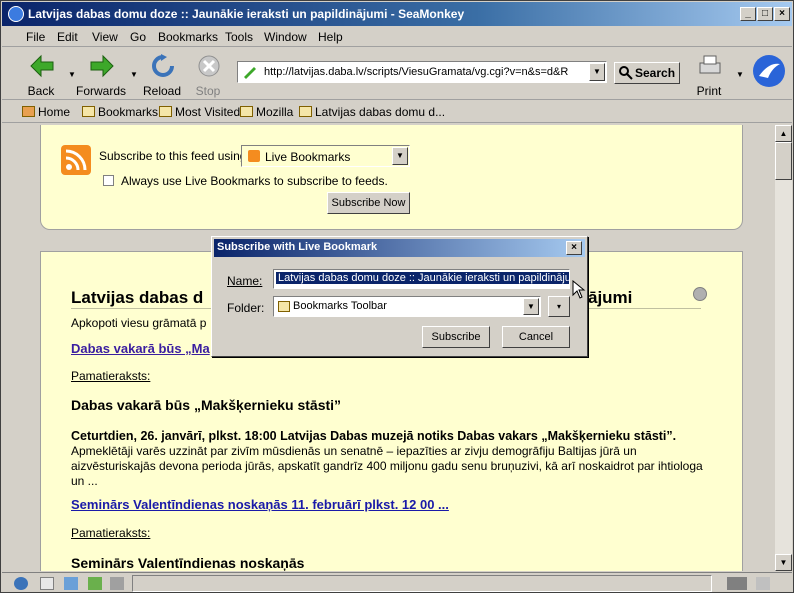 The height and width of the screenshot is (593, 794). What do you see at coordinates (740, 74) in the screenshot?
I see `print-dropdown-icon: ▼` at bounding box center [740, 74].